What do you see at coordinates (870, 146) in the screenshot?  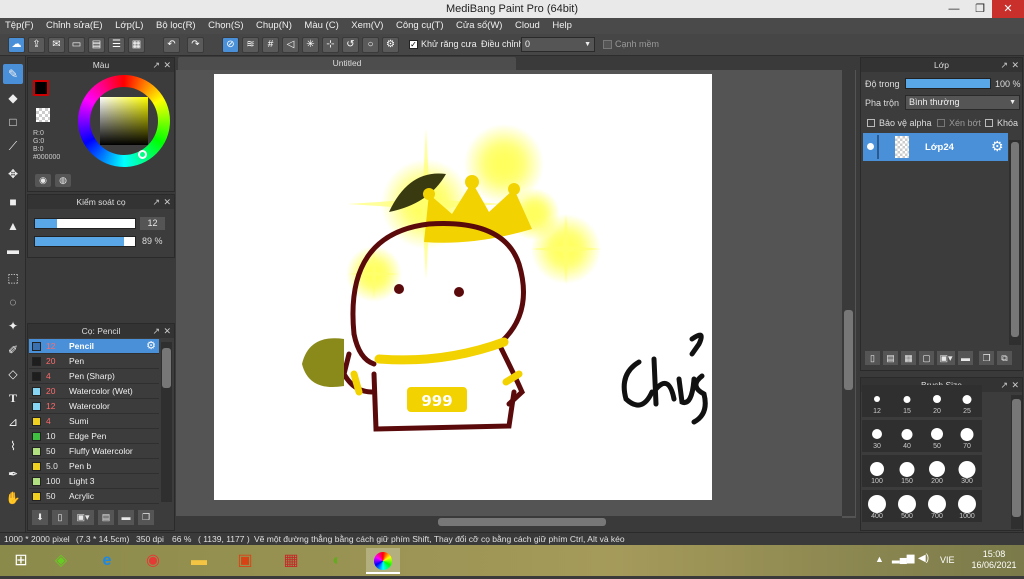 I see `visibility-icon` at bounding box center [870, 146].